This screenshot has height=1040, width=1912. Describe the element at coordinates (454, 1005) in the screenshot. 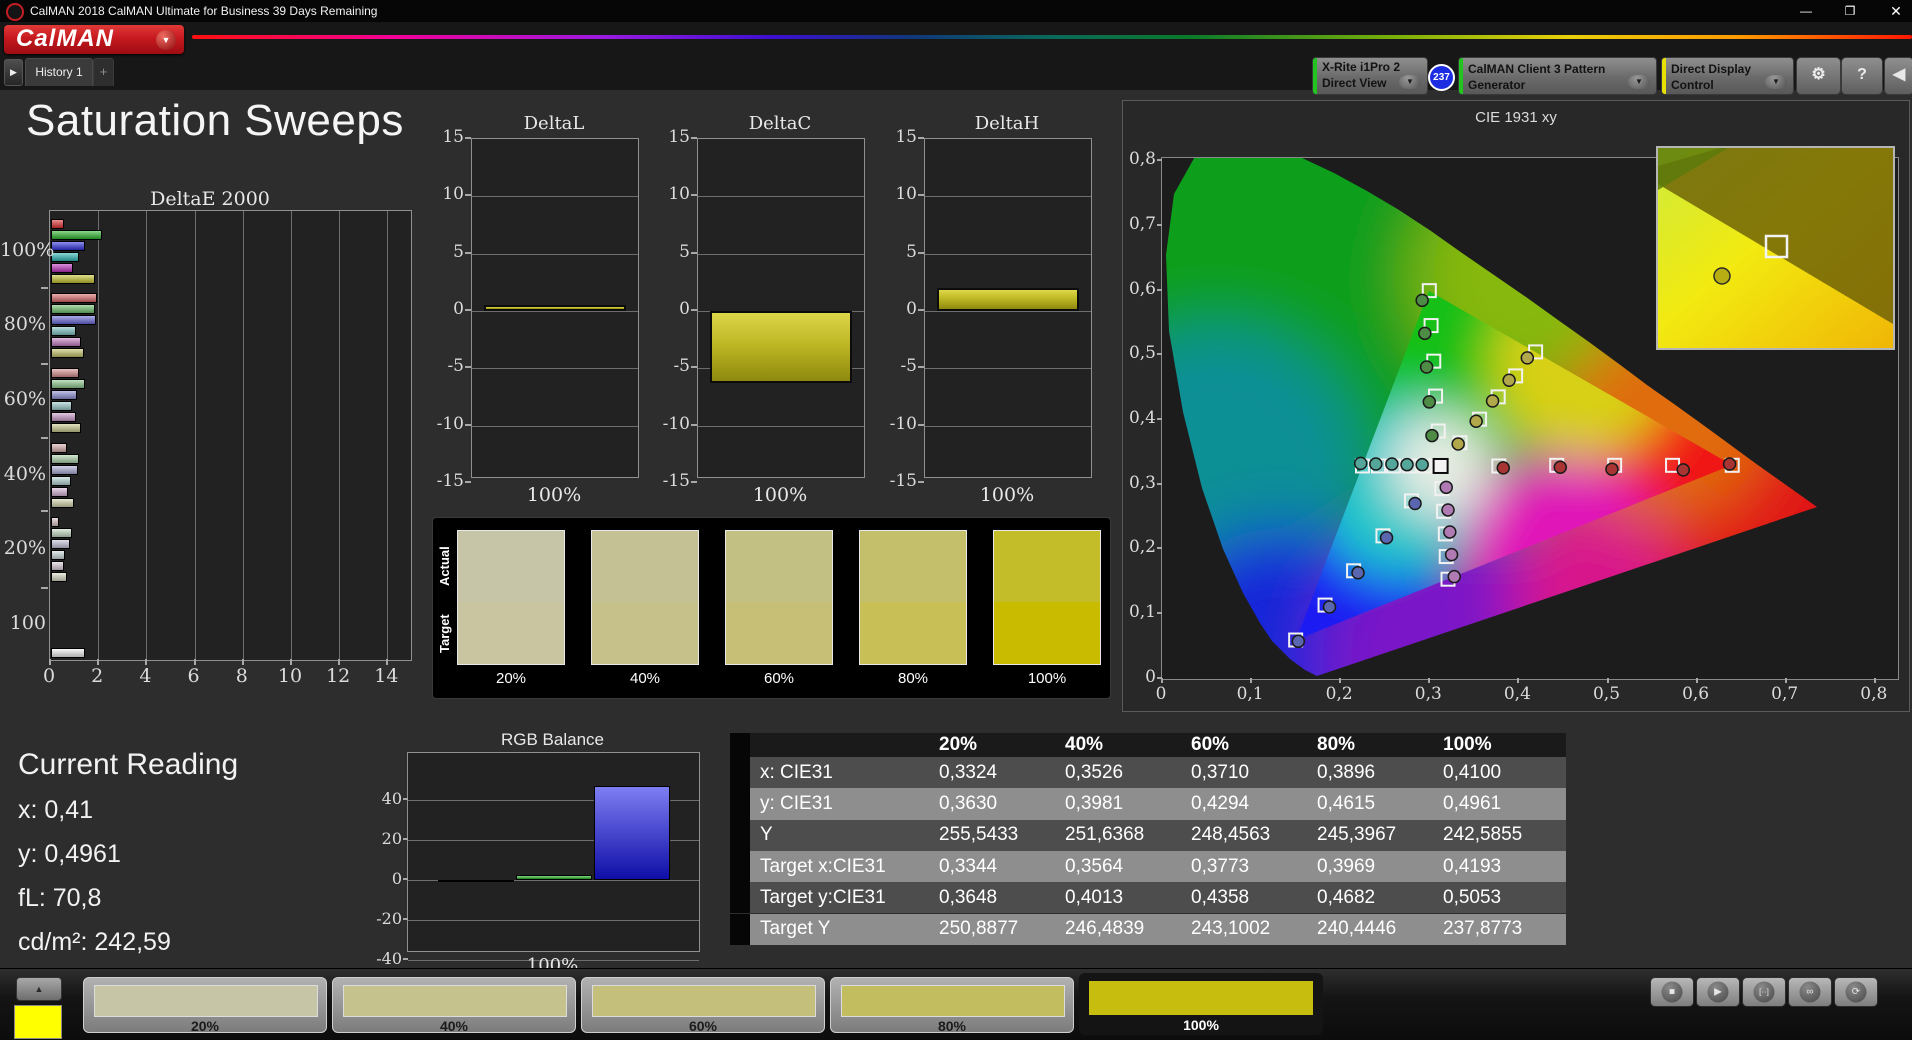

I see `saturation-button-40%: 40%` at that location.